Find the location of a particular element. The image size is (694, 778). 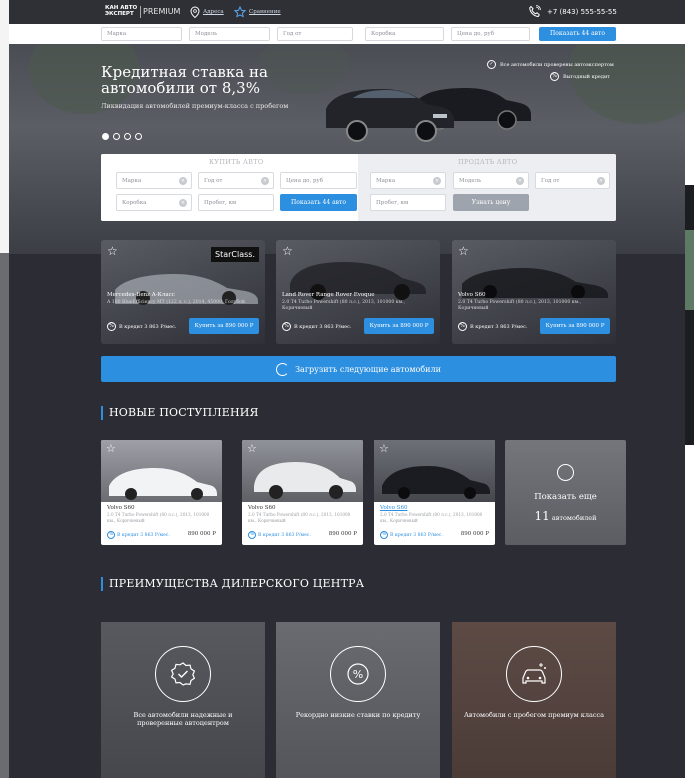

new-arrivals-heading: НОВЫЕ ПОСТУПЛЕНИЯ is located at coordinates (180, 413).